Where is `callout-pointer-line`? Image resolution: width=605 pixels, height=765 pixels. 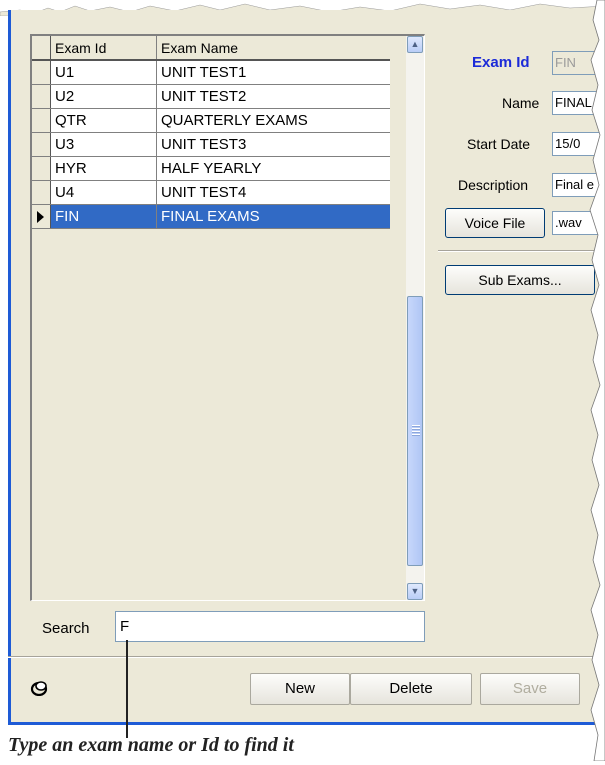
callout-pointer-line is located at coordinates (127, 689).